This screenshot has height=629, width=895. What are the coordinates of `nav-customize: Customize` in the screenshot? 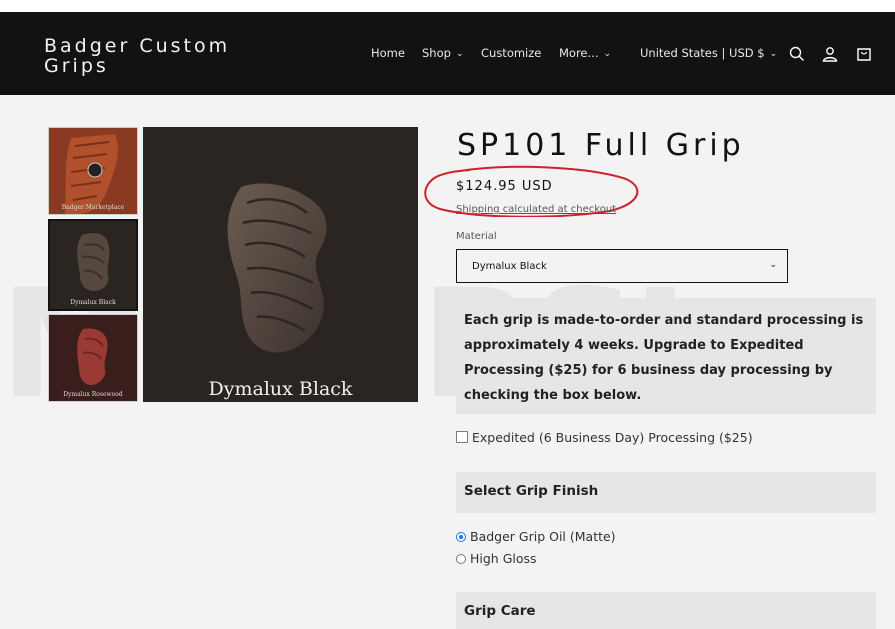 It's located at (511, 53).